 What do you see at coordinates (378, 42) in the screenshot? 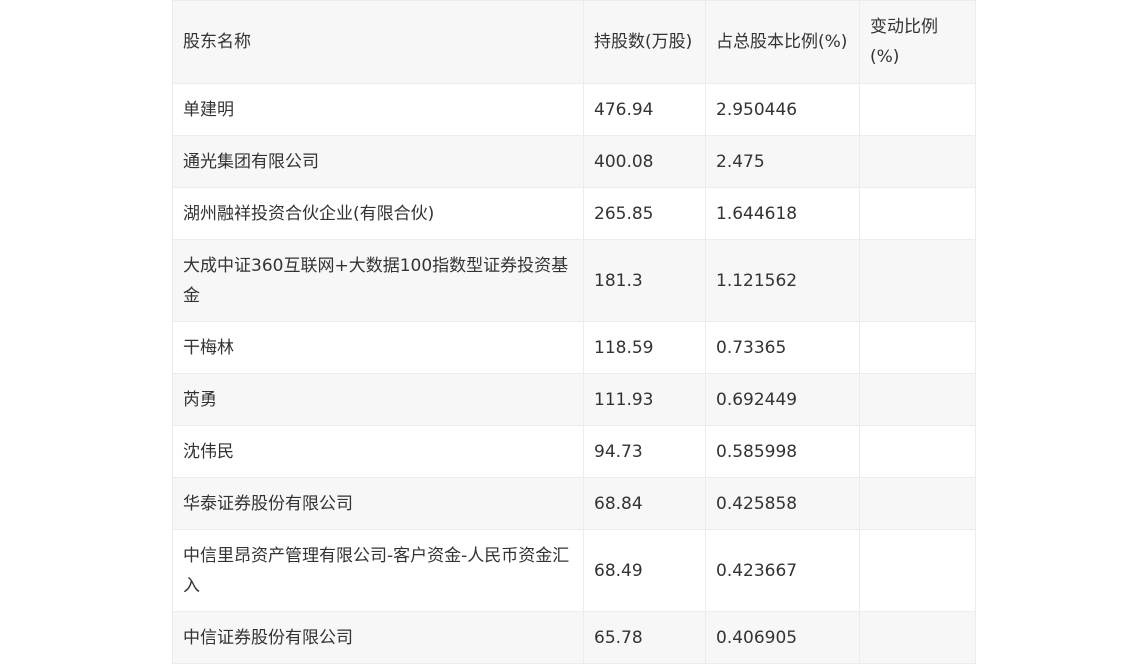
I see `header-shareholder-name: 股东名称` at bounding box center [378, 42].